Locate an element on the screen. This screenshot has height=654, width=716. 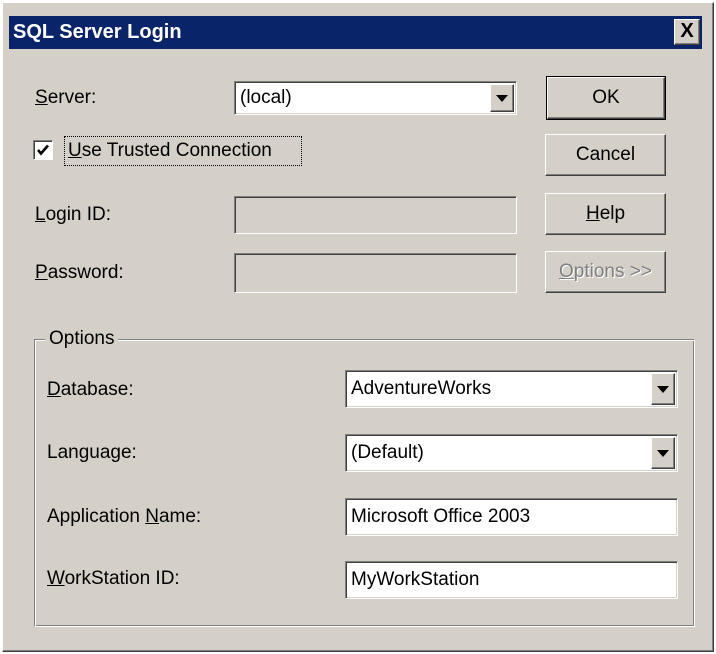
trusted-connection-checkbox is located at coordinates (43, 150).